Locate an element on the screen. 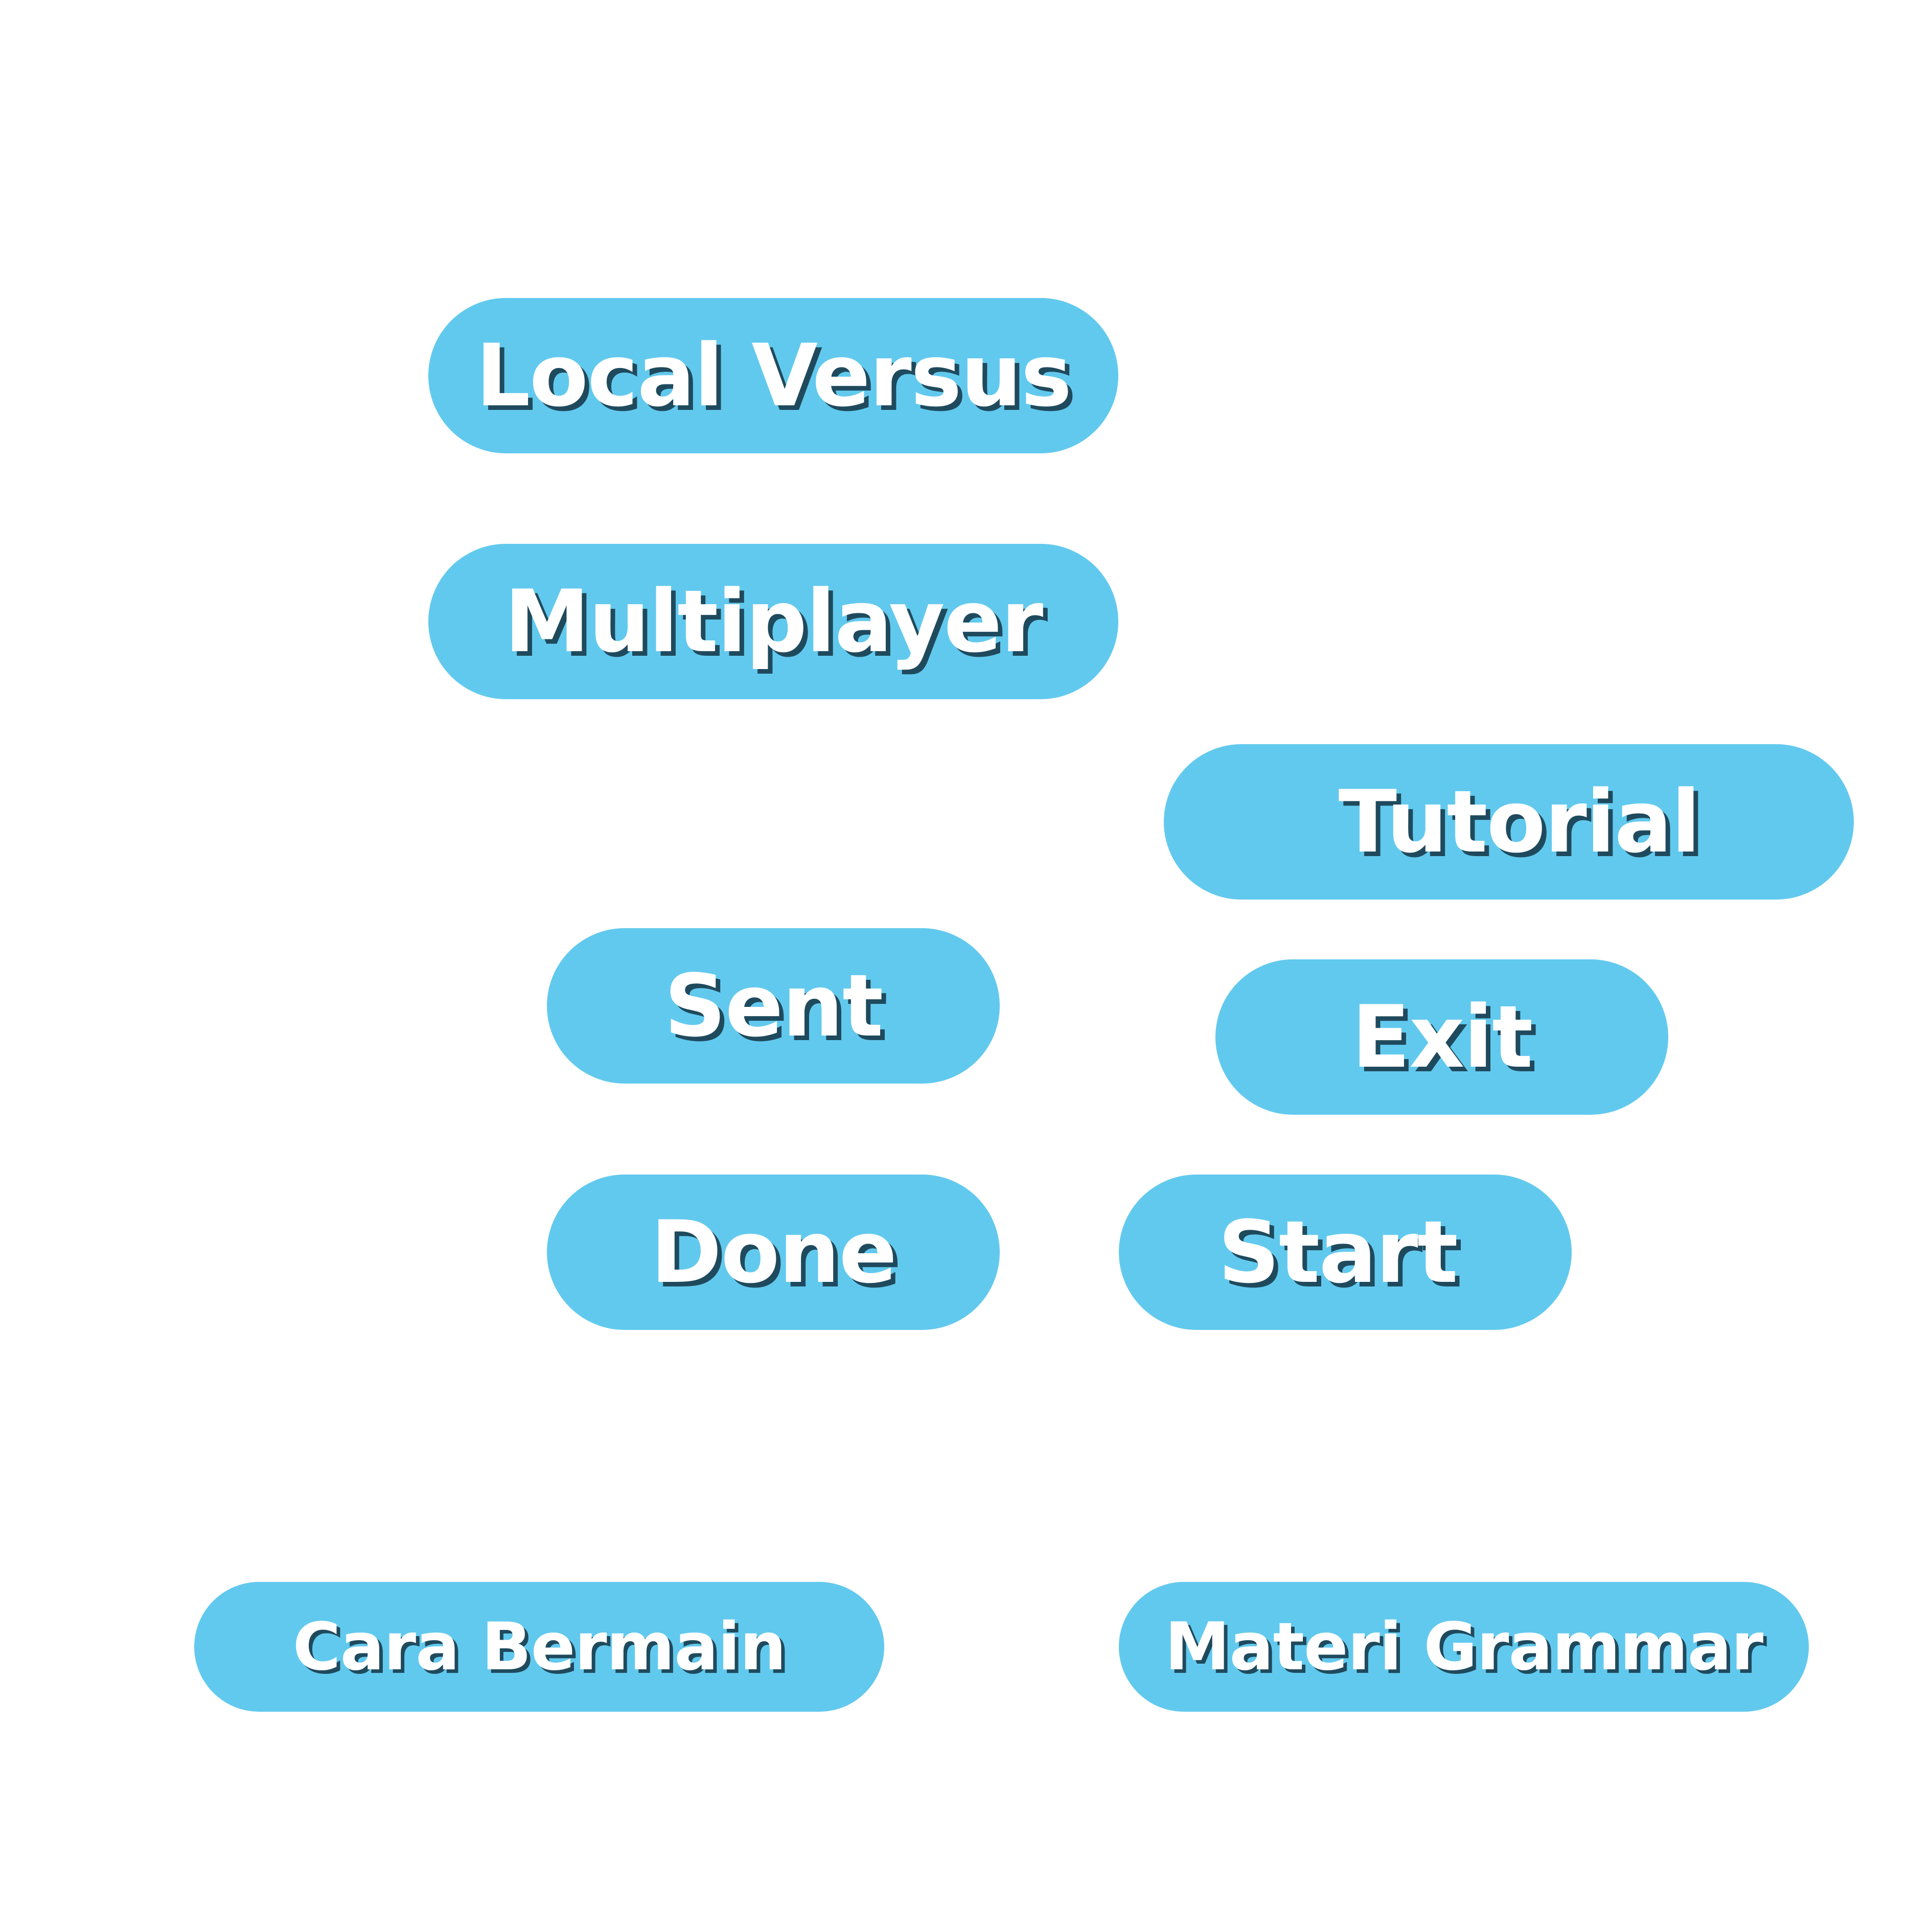 The width and height of the screenshot is (1932, 1932). cara-bermain-button: Cara Bermain is located at coordinates (539, 1647).